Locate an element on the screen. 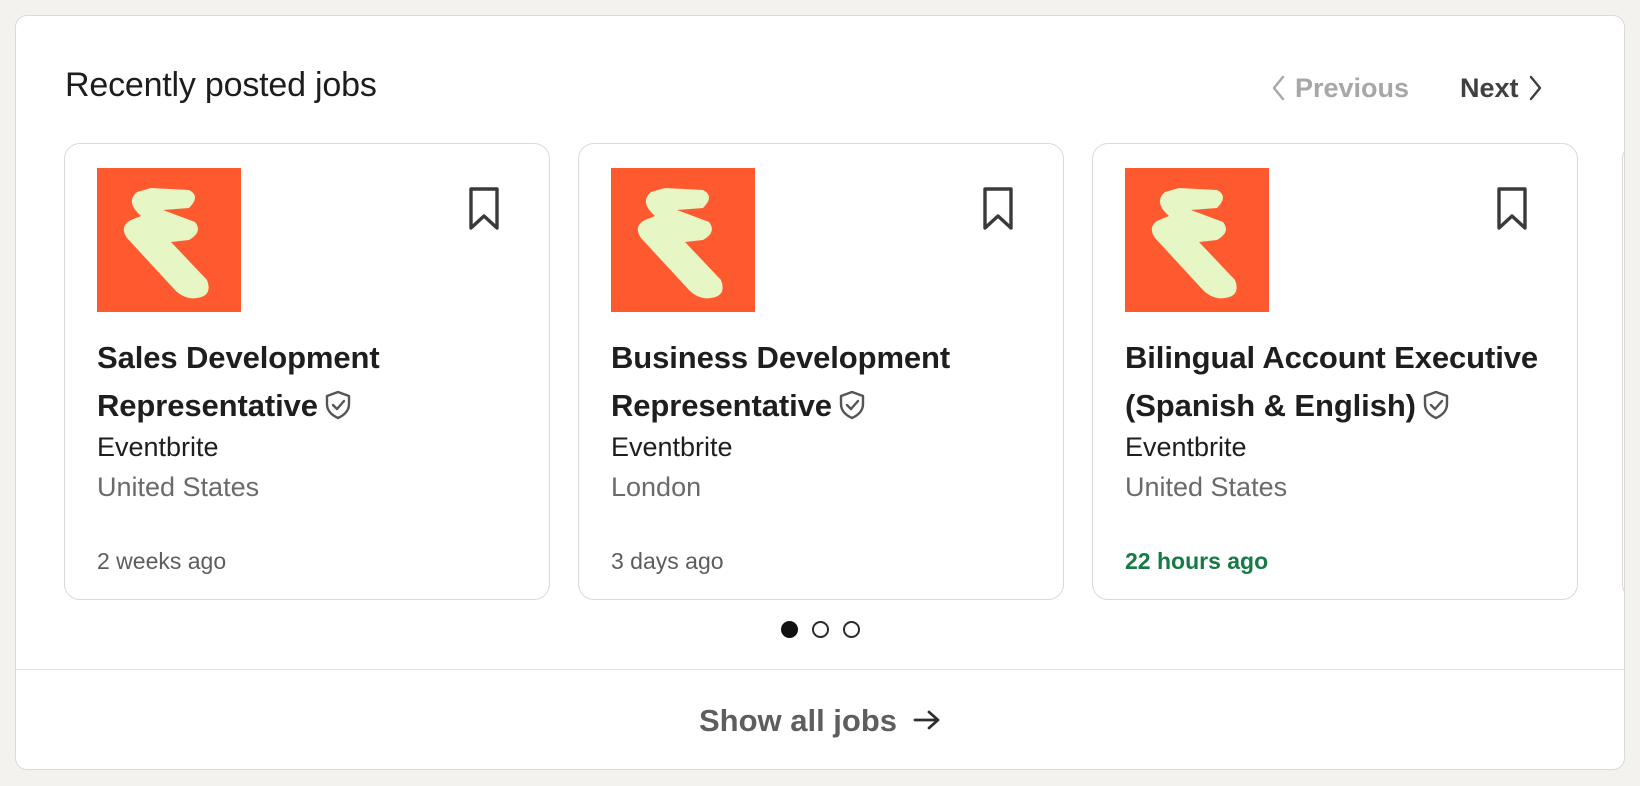 The image size is (1640, 786). job-title: Sales Development Representative is located at coordinates (312, 384).